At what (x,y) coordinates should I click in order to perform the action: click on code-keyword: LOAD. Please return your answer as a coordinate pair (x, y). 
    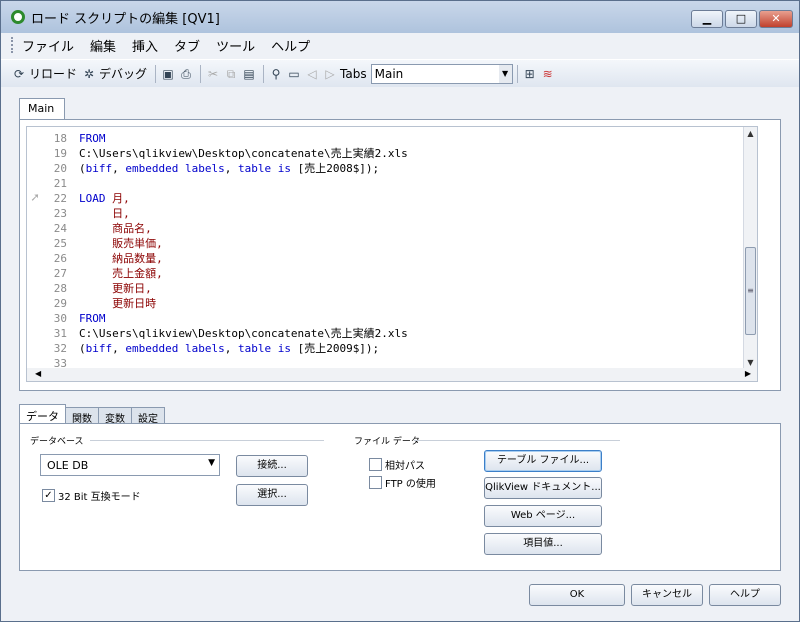
    Looking at the image, I should click on (92, 198).